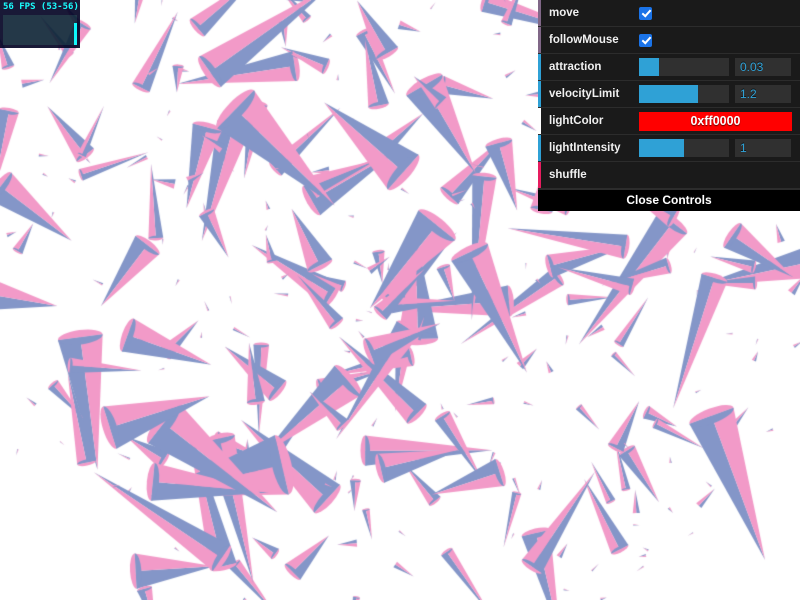  I want to click on gui-row-lightIntensity: lightIntensity 1, so click(669, 148).